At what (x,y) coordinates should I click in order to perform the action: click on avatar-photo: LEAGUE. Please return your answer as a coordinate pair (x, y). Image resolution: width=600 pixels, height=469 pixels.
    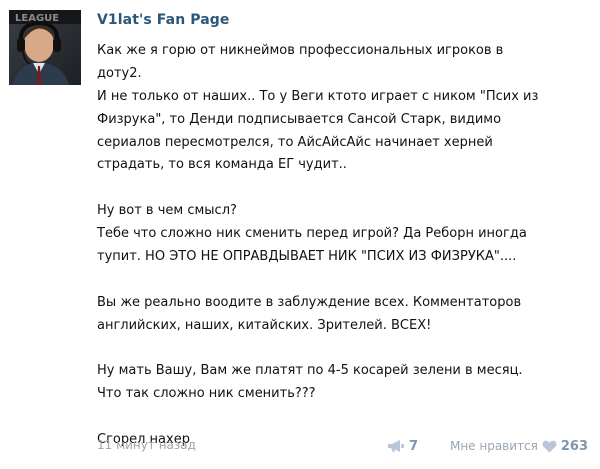
    Looking at the image, I should click on (45, 47).